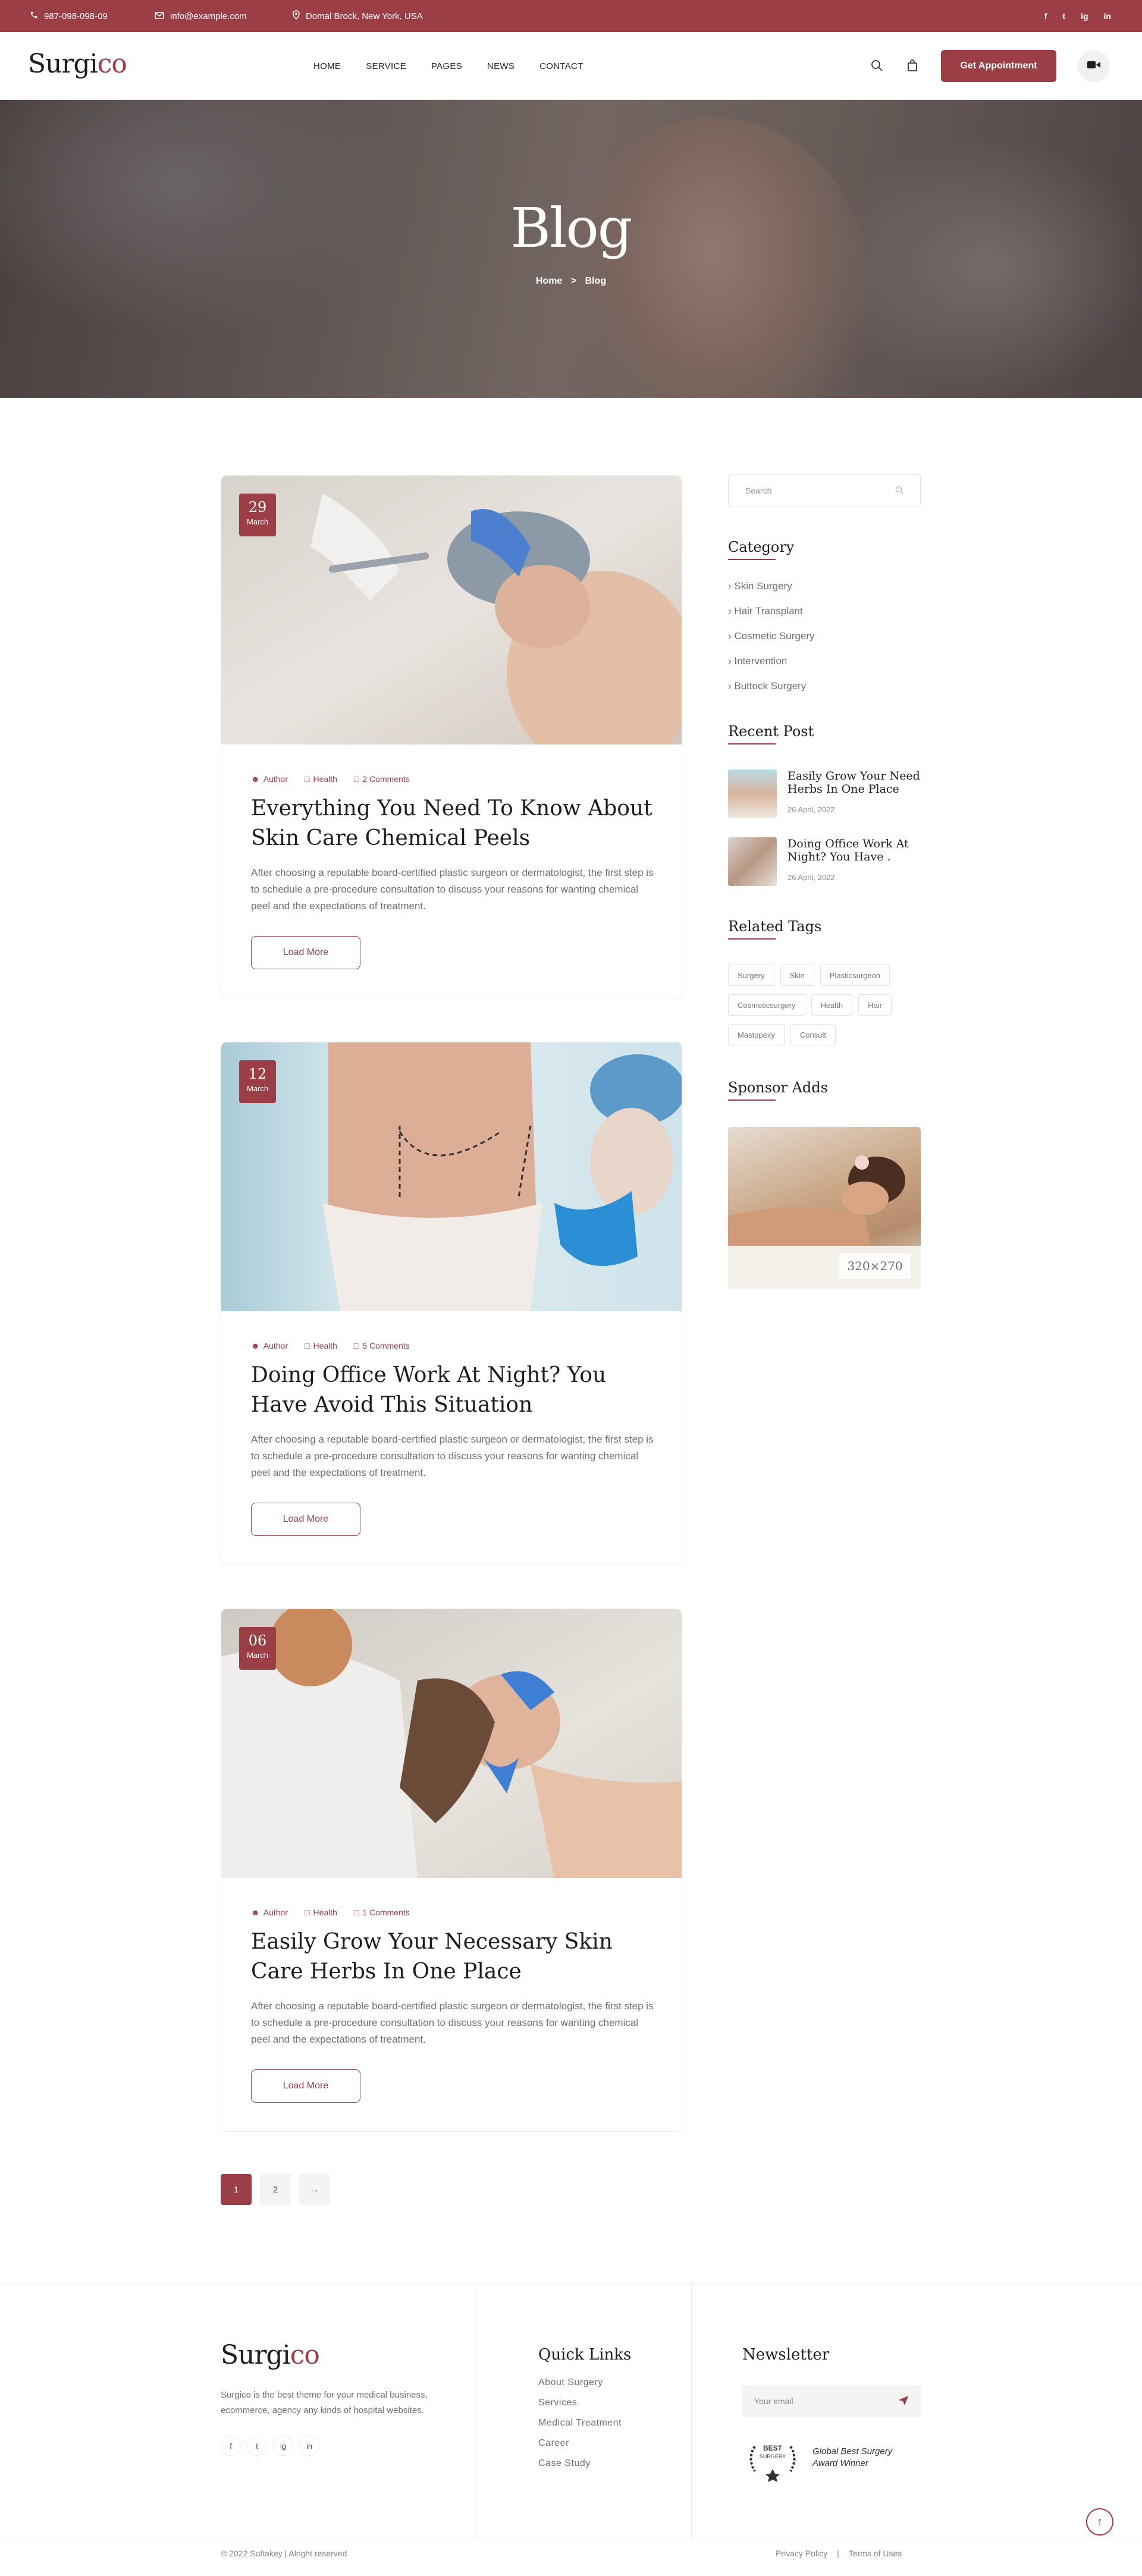 The height and width of the screenshot is (2576, 1142). Describe the element at coordinates (237, 2189) in the screenshot. I see `page-1-button: 1` at that location.